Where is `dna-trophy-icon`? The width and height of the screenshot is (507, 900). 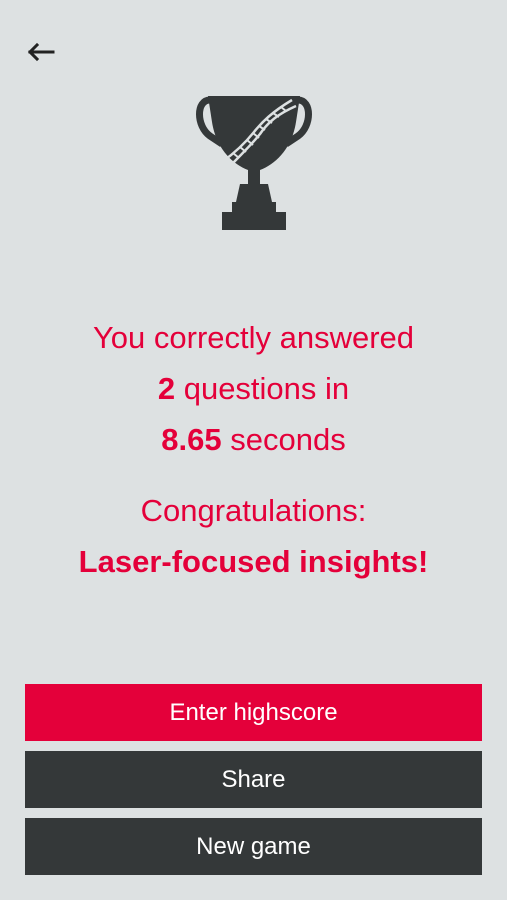
dna-trophy-icon is located at coordinates (254, 163).